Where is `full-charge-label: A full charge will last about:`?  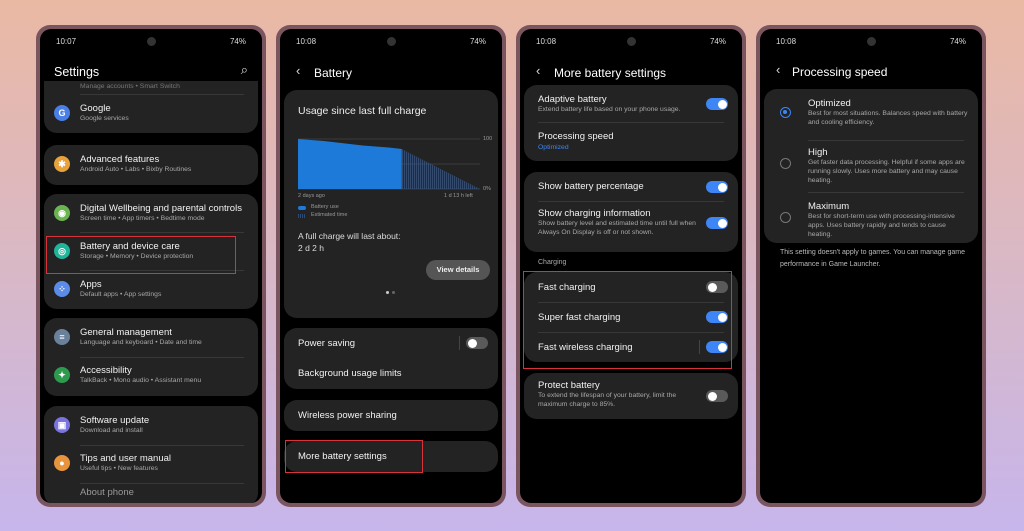
full-charge-label: A full charge will last about: is located at coordinates (349, 236).